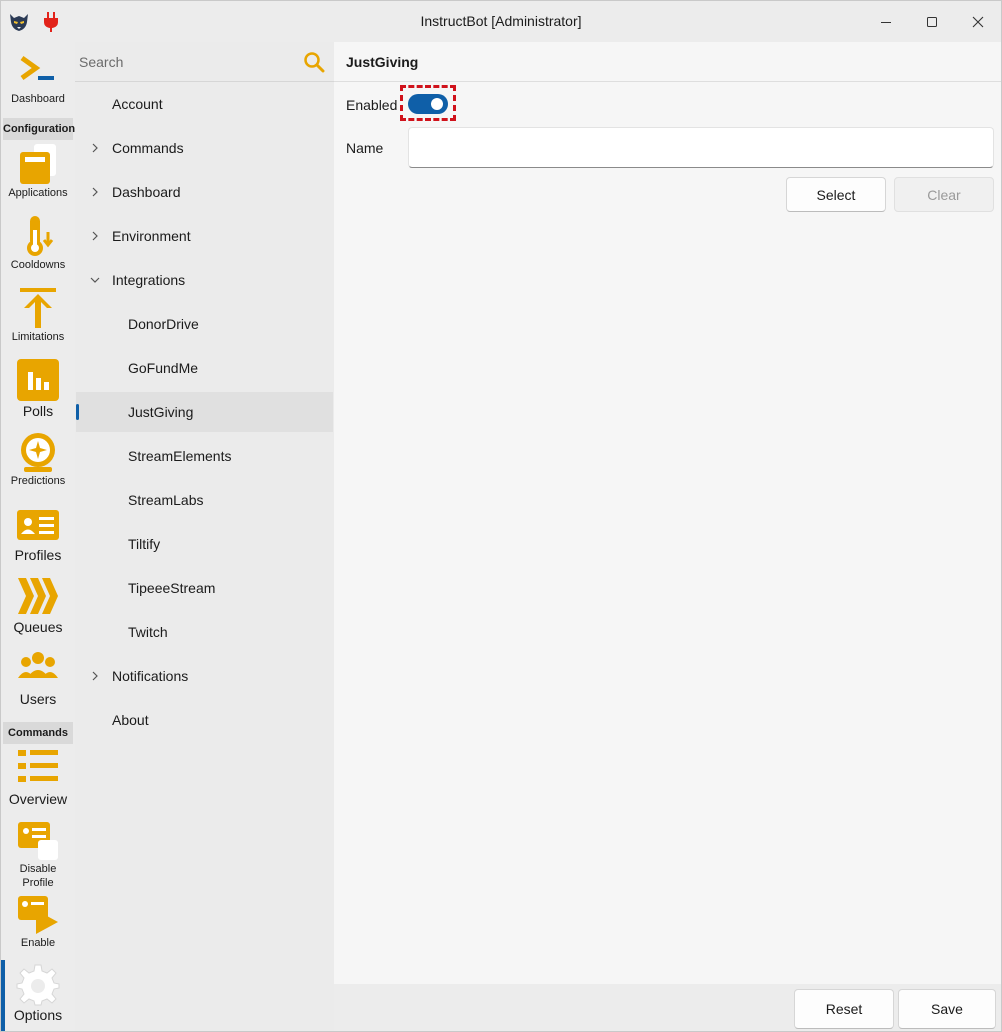 The height and width of the screenshot is (1032, 1002). Describe the element at coordinates (38, 985) in the screenshot. I see `gear-icon` at that location.